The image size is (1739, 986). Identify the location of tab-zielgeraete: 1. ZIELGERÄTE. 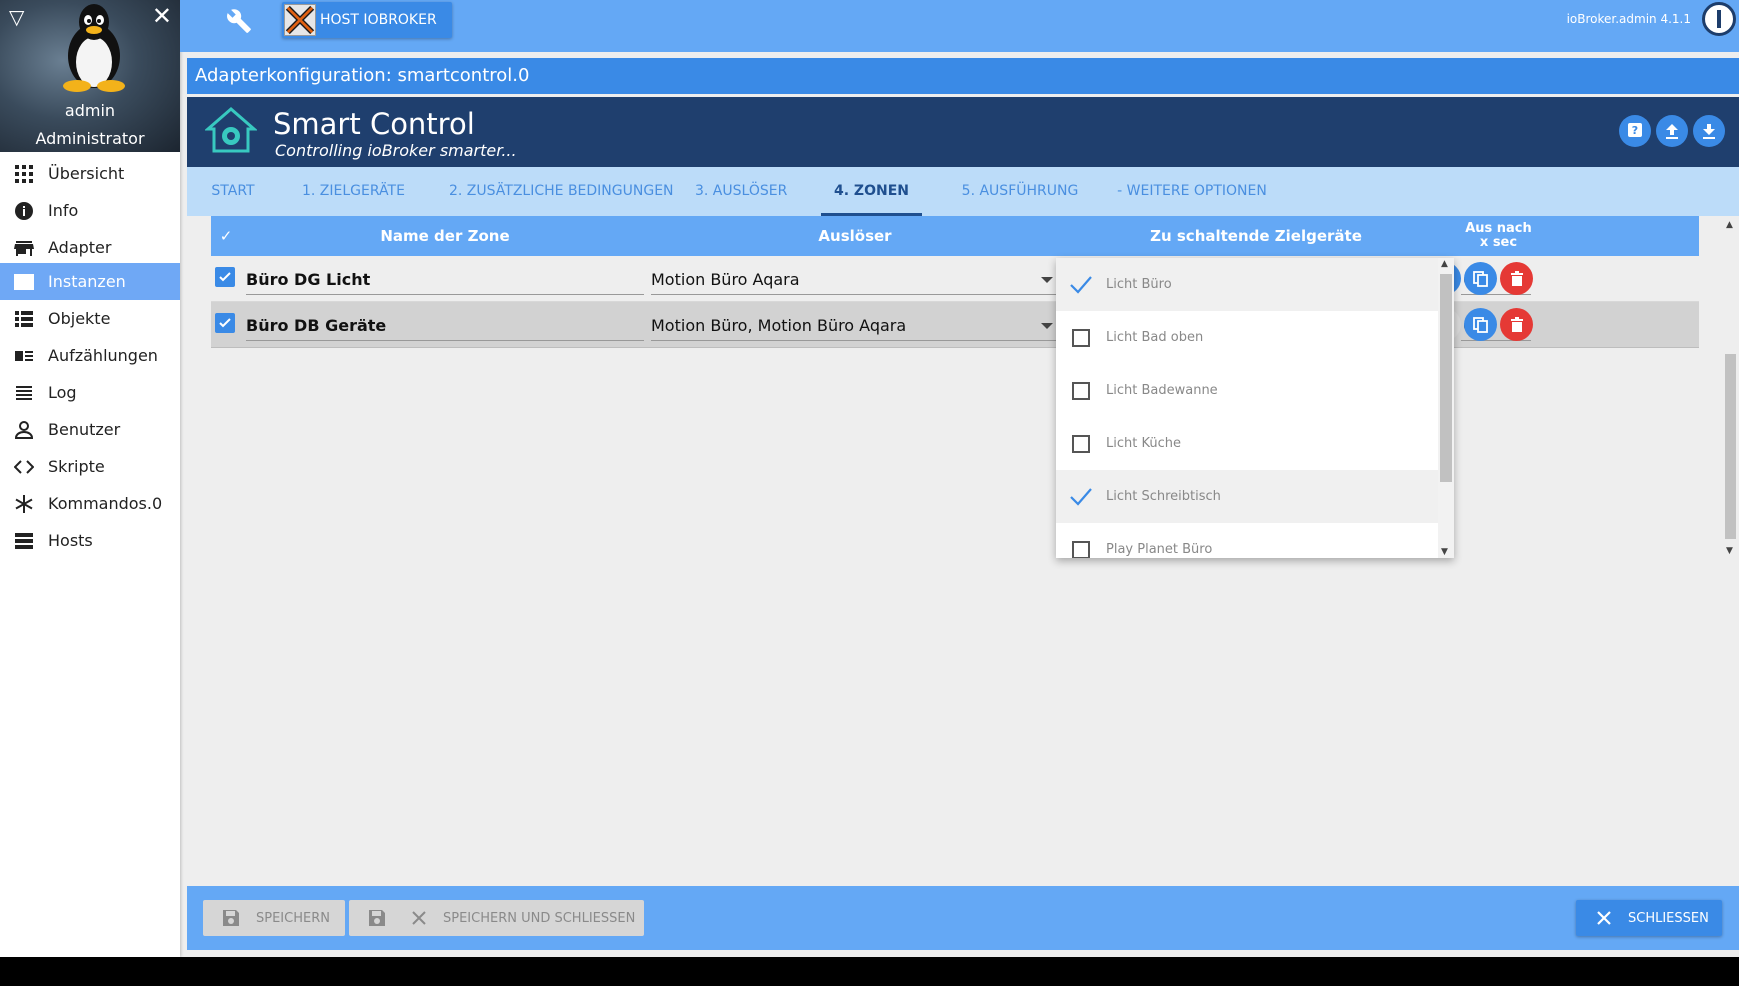
(353, 191).